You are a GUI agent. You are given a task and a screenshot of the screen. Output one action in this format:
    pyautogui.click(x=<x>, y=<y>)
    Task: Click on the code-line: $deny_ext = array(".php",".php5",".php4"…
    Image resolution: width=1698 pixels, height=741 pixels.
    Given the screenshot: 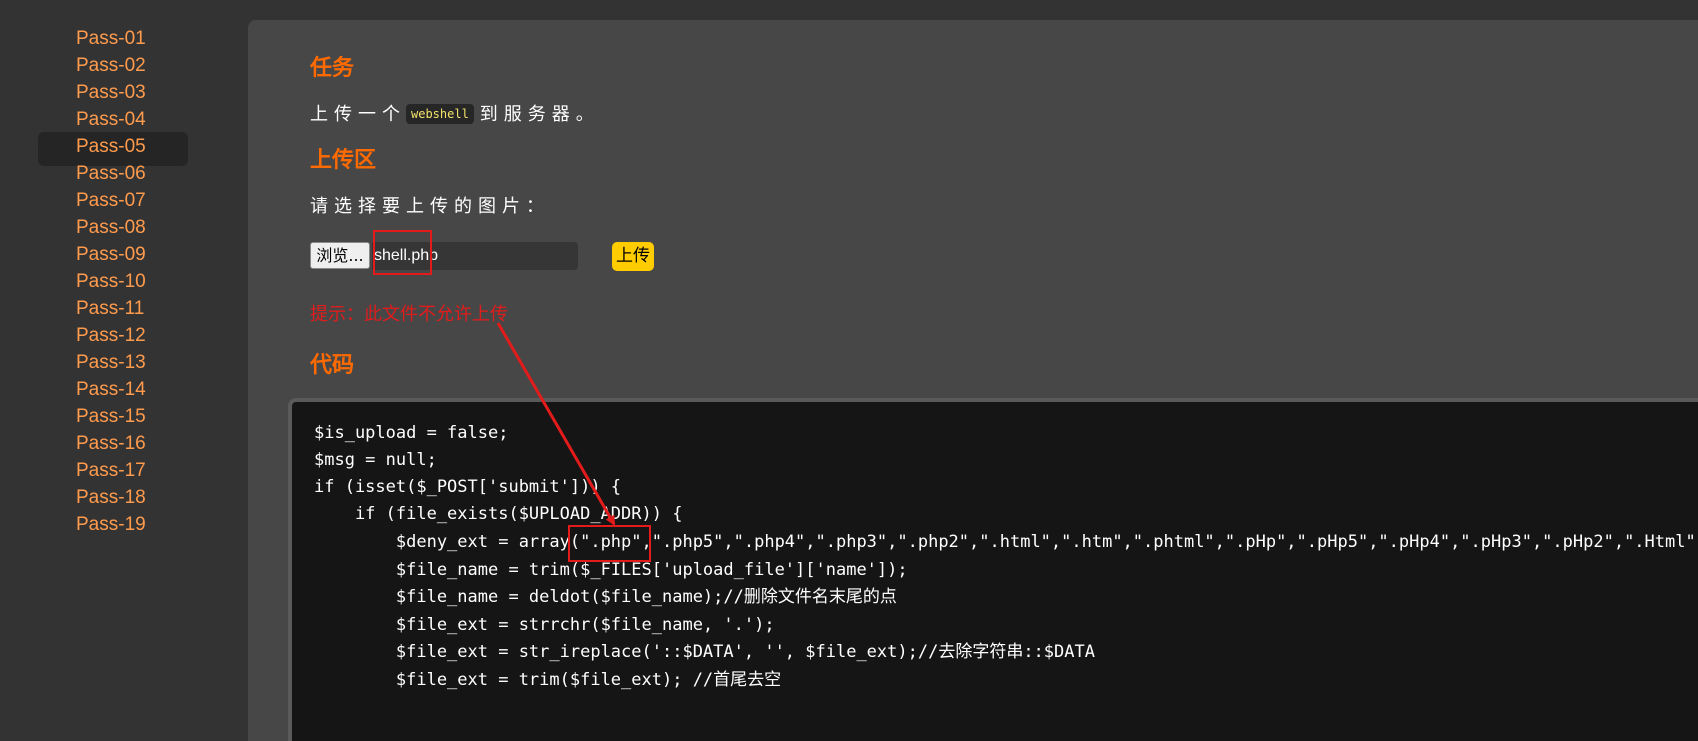 What is the action you would take?
    pyautogui.click(x=1046, y=542)
    